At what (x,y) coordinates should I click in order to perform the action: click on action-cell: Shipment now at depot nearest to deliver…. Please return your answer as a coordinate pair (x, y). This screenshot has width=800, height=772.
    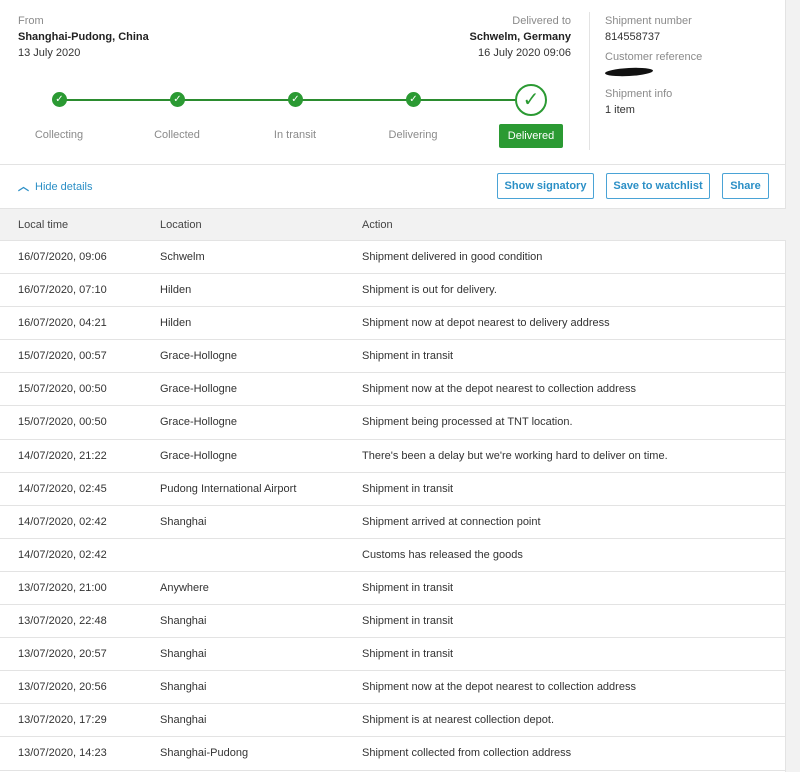
    Looking at the image, I should click on (486, 323).